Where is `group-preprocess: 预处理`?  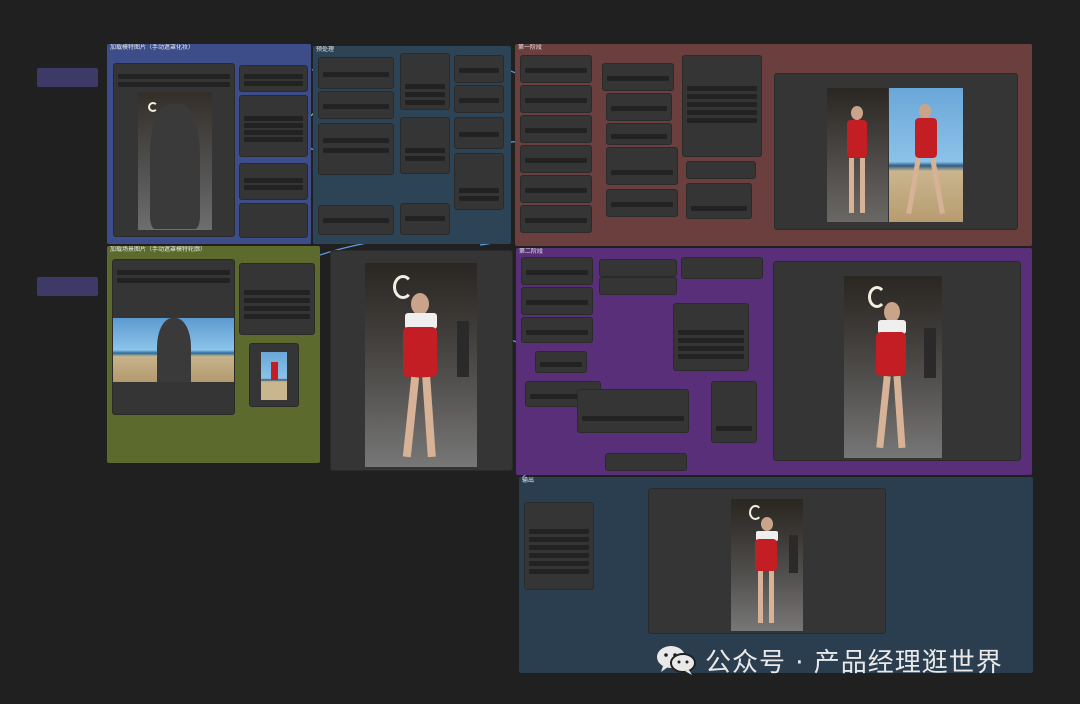
group-preprocess: 预处理 is located at coordinates (412, 145).